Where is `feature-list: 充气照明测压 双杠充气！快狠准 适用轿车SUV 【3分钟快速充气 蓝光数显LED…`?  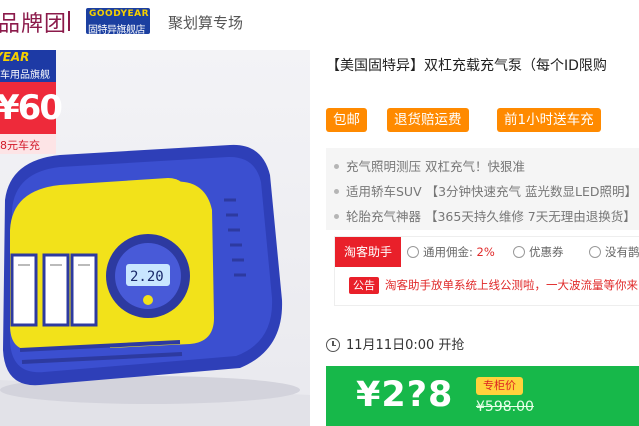 feature-list: 充气照明测压 双杠充气！快狠准 适用轿车SUV 【3分钟快速充气 蓝光数显LED… is located at coordinates (482, 189).